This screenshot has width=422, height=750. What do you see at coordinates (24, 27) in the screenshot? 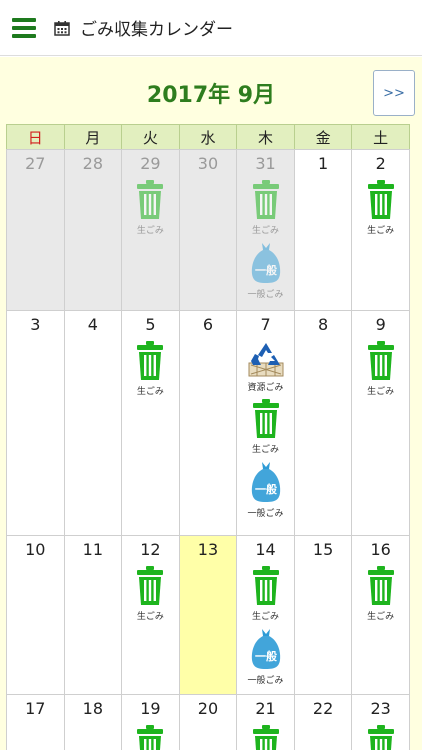
I see `hamburger-menu-icon` at bounding box center [24, 27].